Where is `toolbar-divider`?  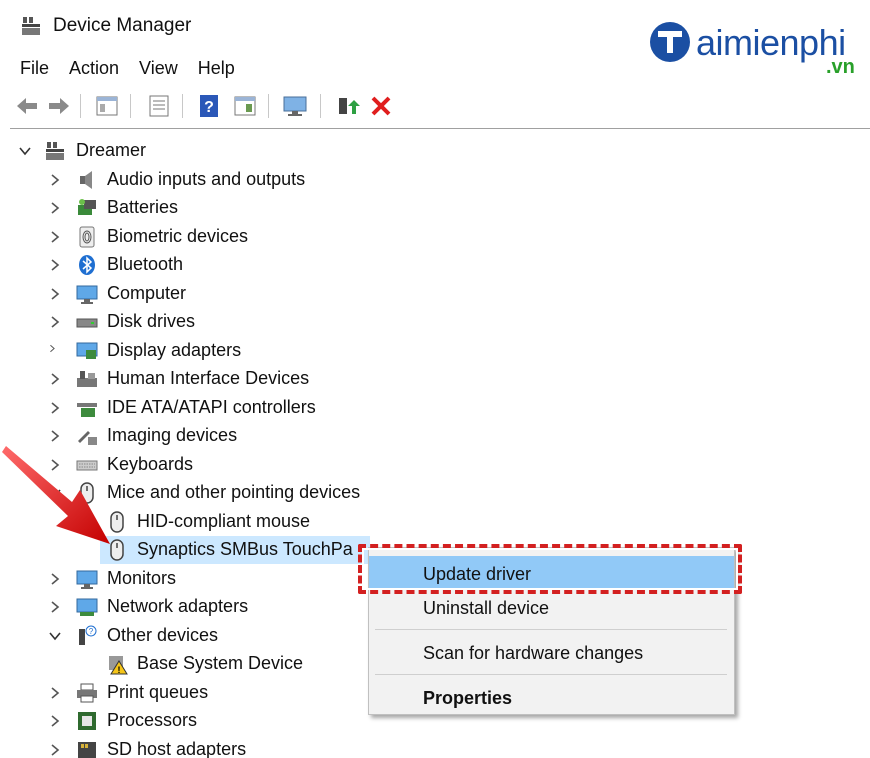 toolbar-divider is located at coordinates (440, 128).